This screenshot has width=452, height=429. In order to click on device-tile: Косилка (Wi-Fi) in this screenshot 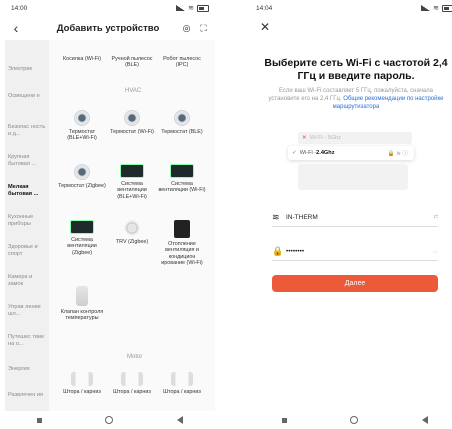, I will do `click(82, 59)`.